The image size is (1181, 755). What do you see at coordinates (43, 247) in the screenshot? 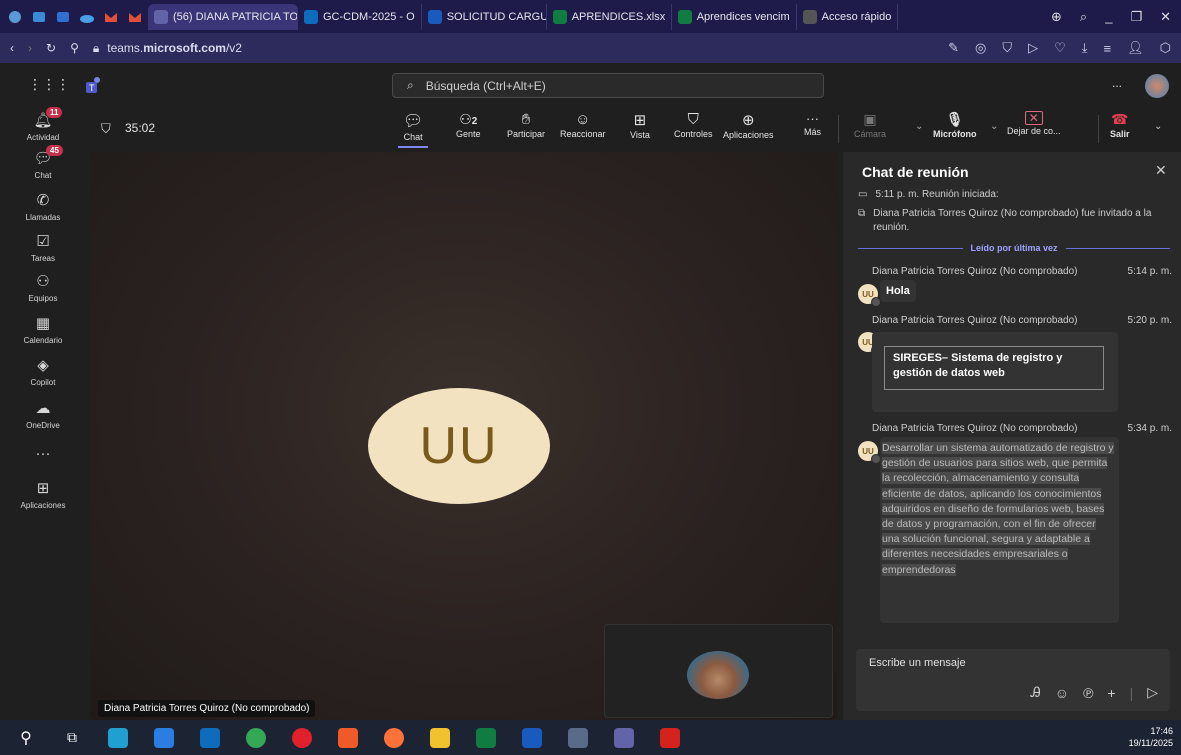
I see `rail-item-tareas: ☑ Tareas` at bounding box center [43, 247].